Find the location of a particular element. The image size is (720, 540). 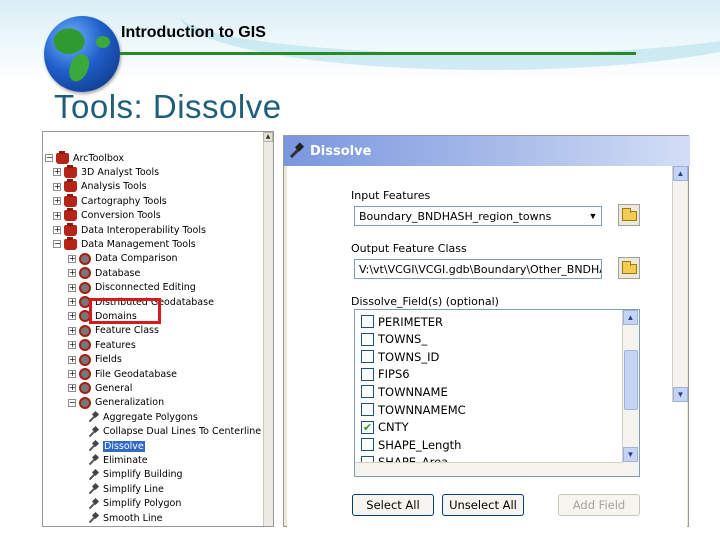

tree-item: + Analysis Tools is located at coordinates (100, 186).